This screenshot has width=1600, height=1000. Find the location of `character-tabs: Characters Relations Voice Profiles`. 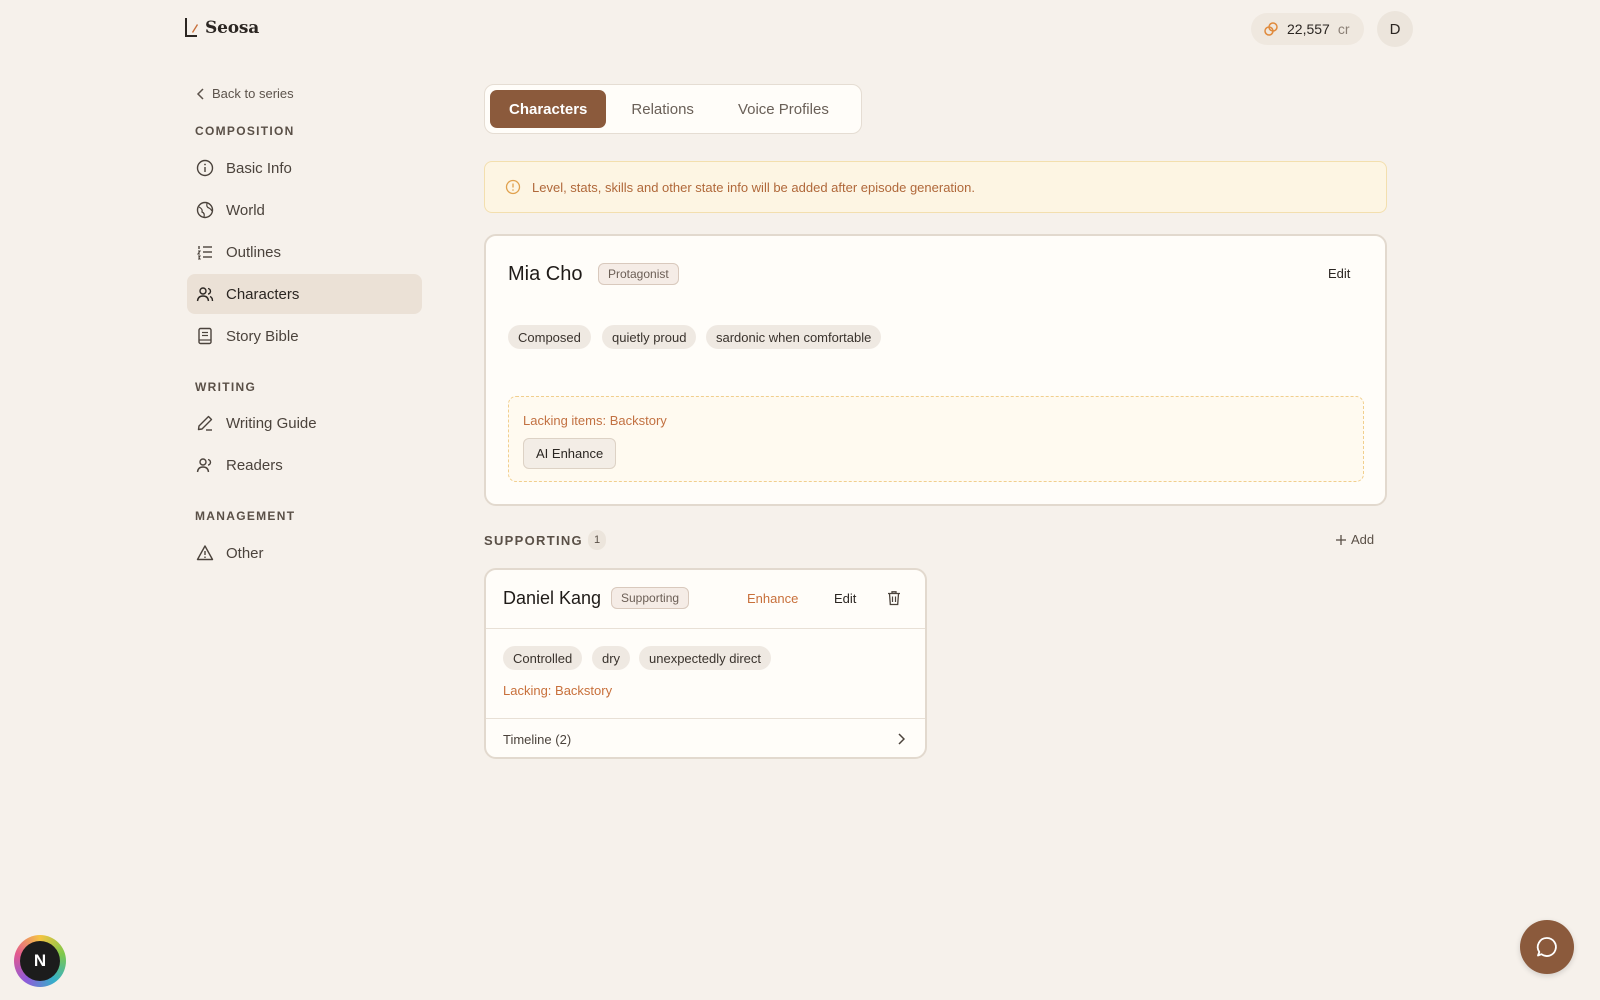

character-tabs: Characters Relations Voice Profiles is located at coordinates (673, 109).